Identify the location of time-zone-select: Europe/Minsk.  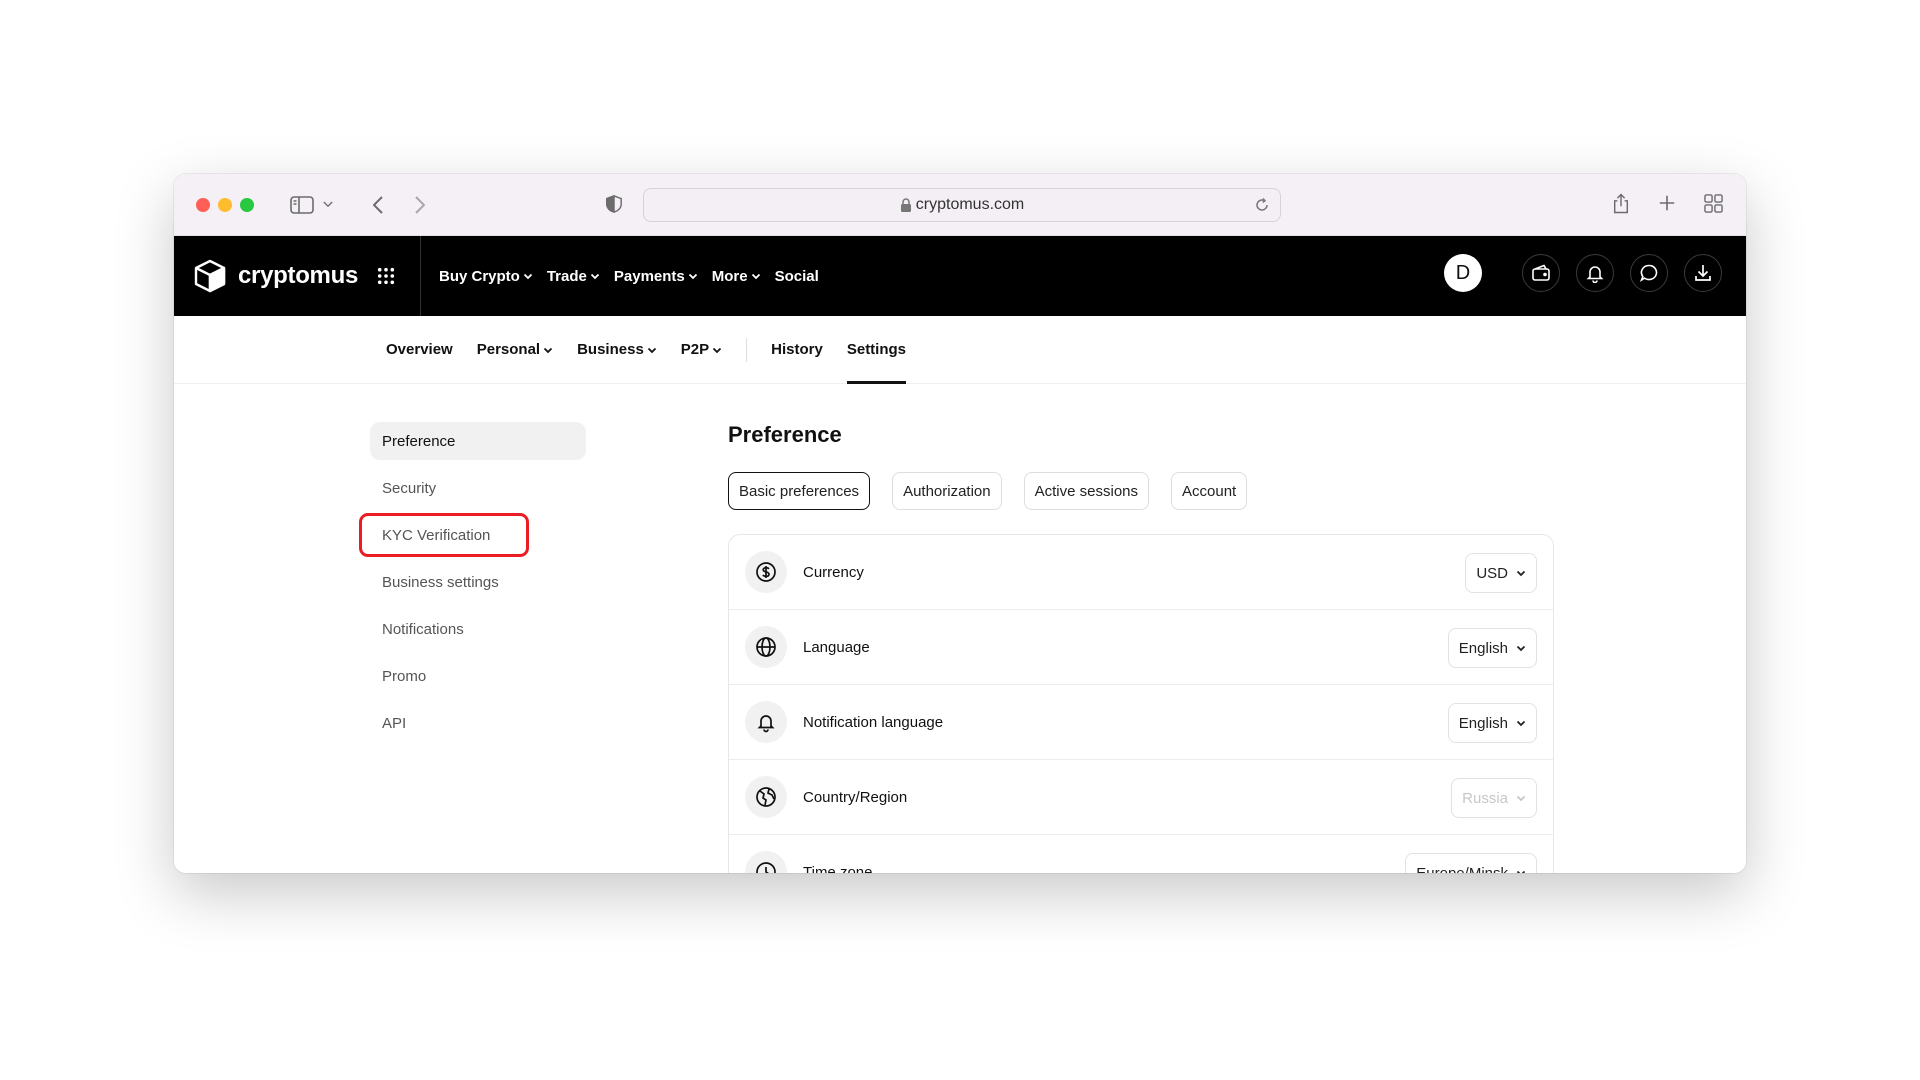
(1471, 863).